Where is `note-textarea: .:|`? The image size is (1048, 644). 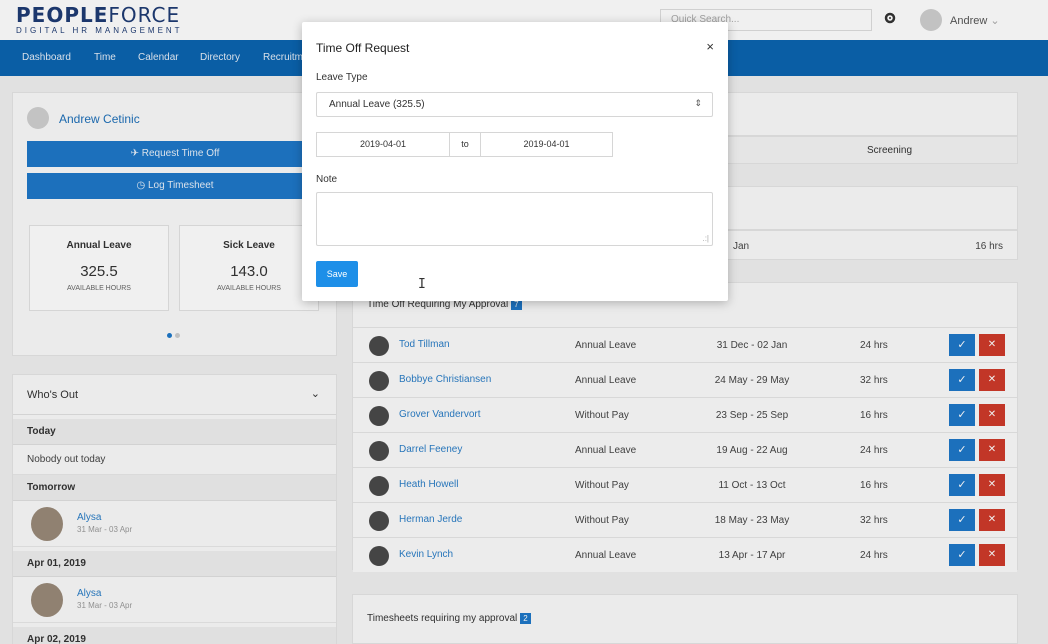
note-textarea: .:| is located at coordinates (514, 219).